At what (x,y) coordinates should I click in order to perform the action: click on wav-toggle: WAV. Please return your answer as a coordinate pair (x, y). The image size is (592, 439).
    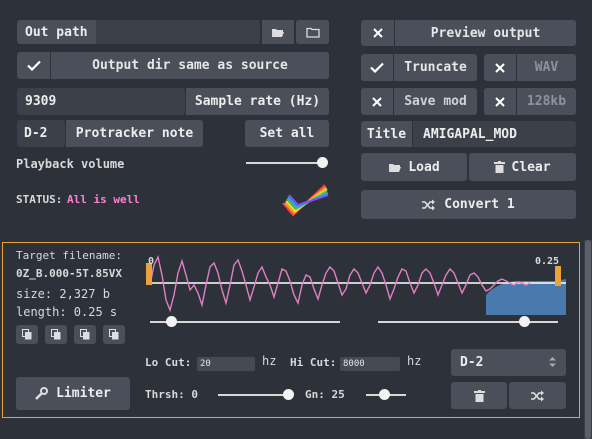
    Looking at the image, I should click on (530, 67).